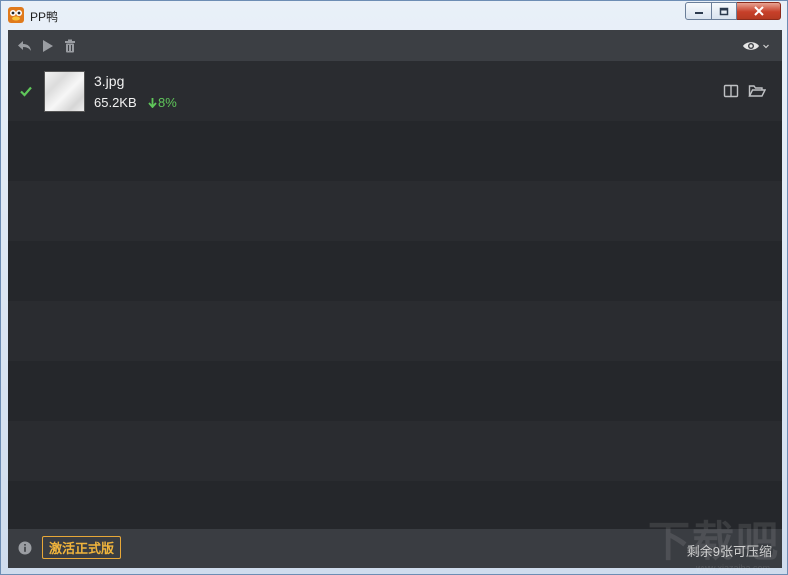 The height and width of the screenshot is (575, 788). I want to click on eye-icon, so click(751, 46).